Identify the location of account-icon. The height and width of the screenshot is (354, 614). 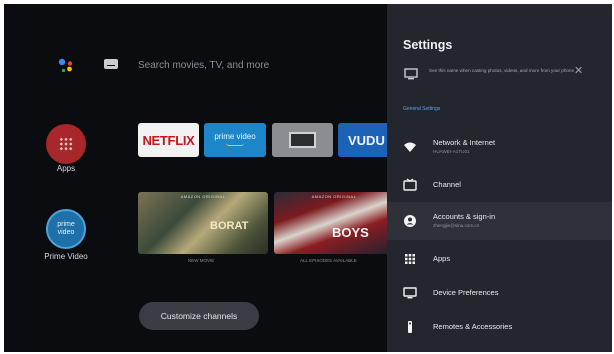
(410, 221).